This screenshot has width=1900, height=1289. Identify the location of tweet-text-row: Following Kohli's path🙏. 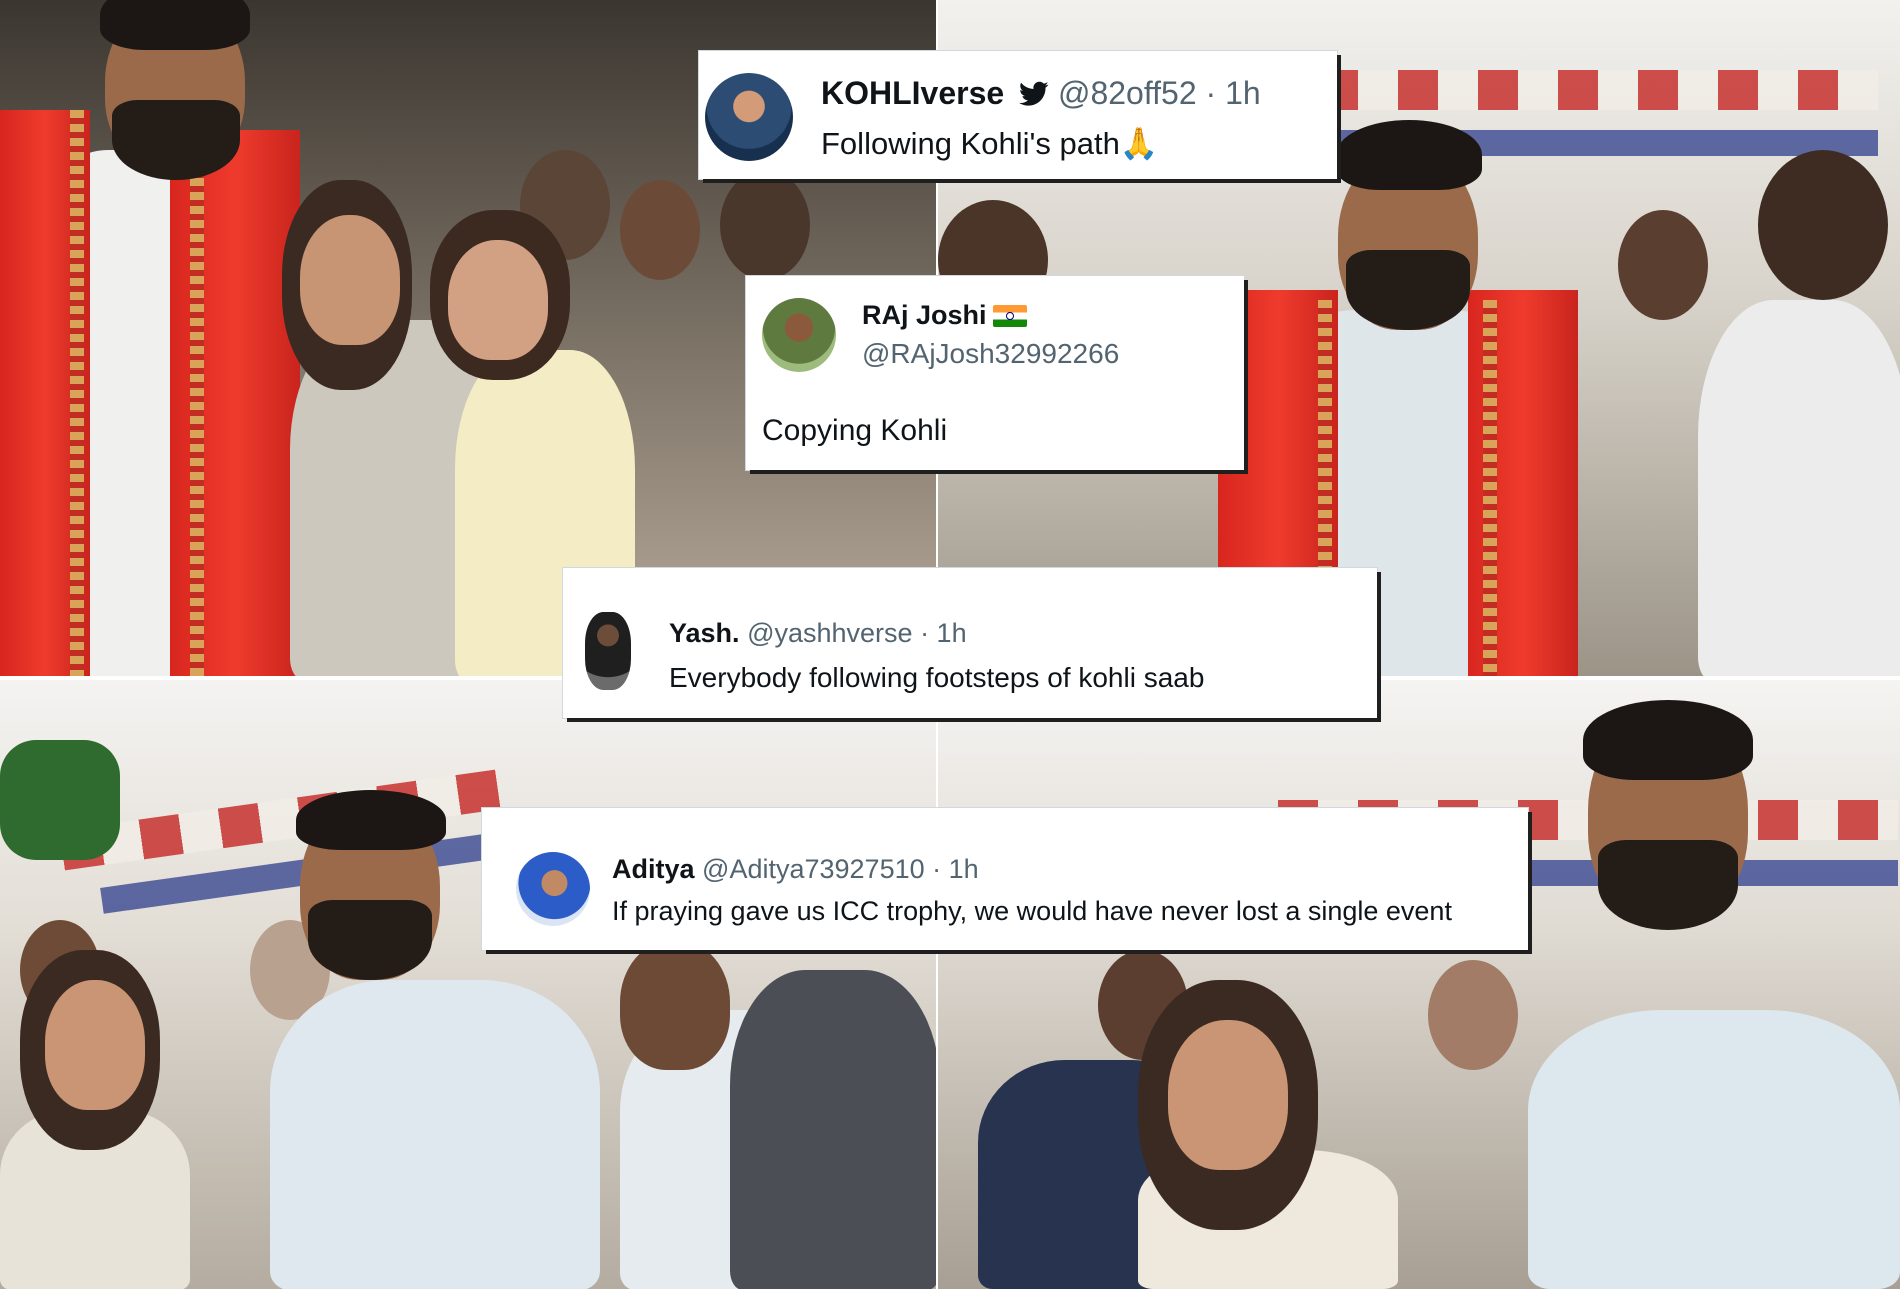
(989, 143).